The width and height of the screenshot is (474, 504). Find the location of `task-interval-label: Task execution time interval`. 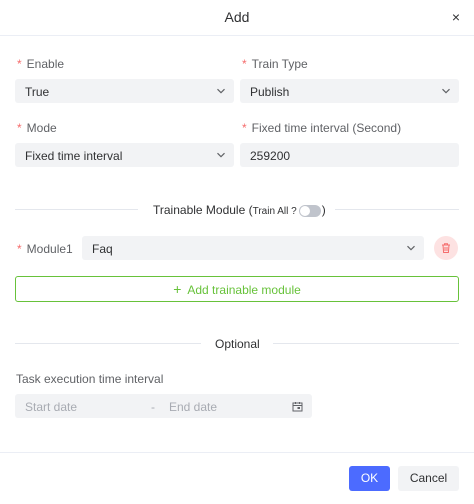

task-interval-label: Task execution time interval is located at coordinates (90, 379).